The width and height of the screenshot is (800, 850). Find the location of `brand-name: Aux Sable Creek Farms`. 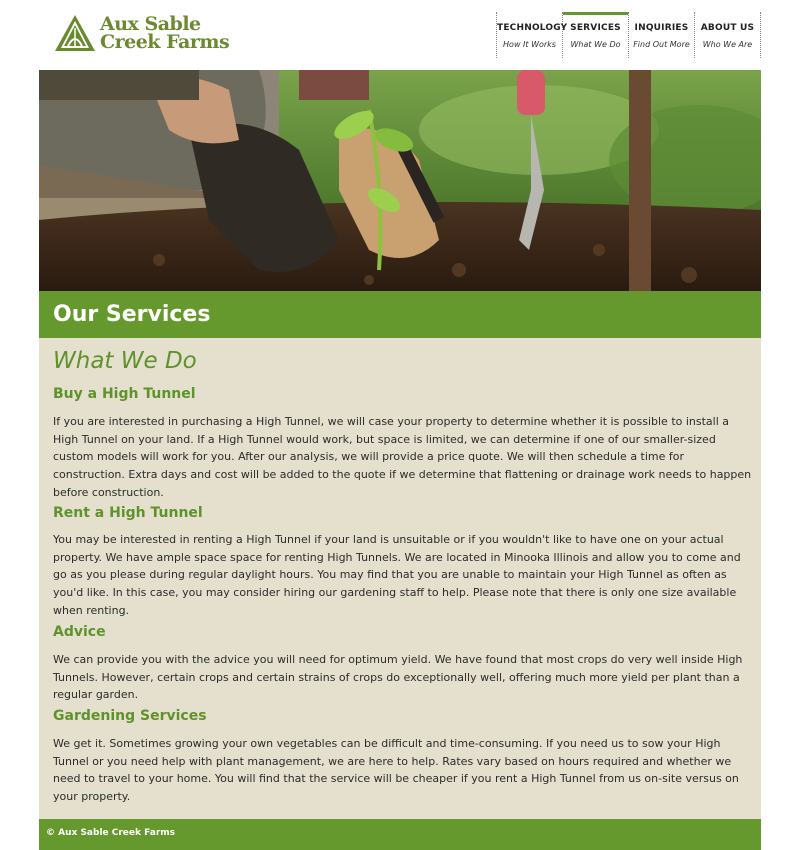

brand-name: Aux Sable Creek Farms is located at coordinates (165, 34).